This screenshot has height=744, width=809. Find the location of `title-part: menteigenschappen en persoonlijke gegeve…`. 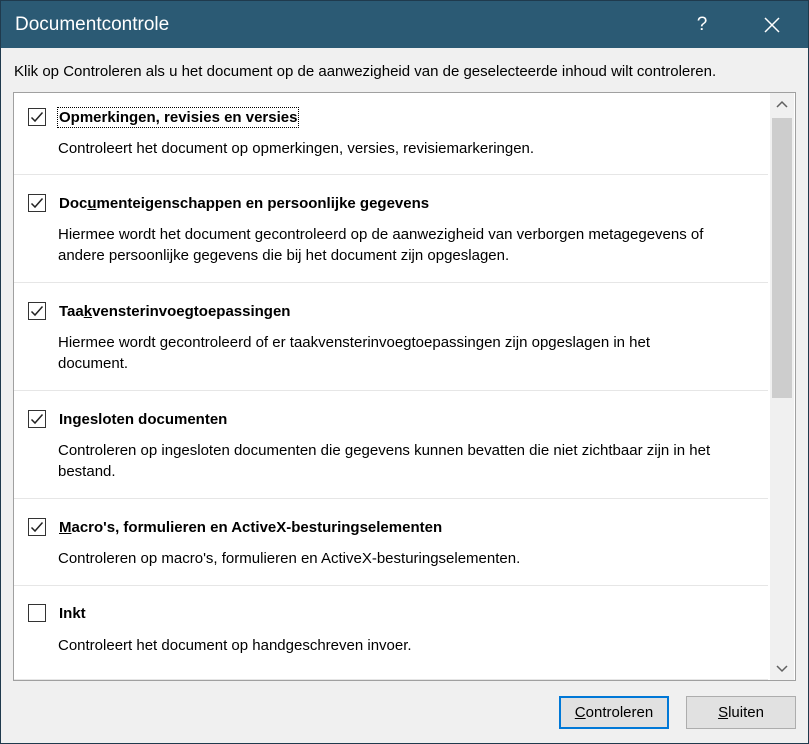

title-part: menteigenschappen en persoonlijke gegeve… is located at coordinates (263, 203).